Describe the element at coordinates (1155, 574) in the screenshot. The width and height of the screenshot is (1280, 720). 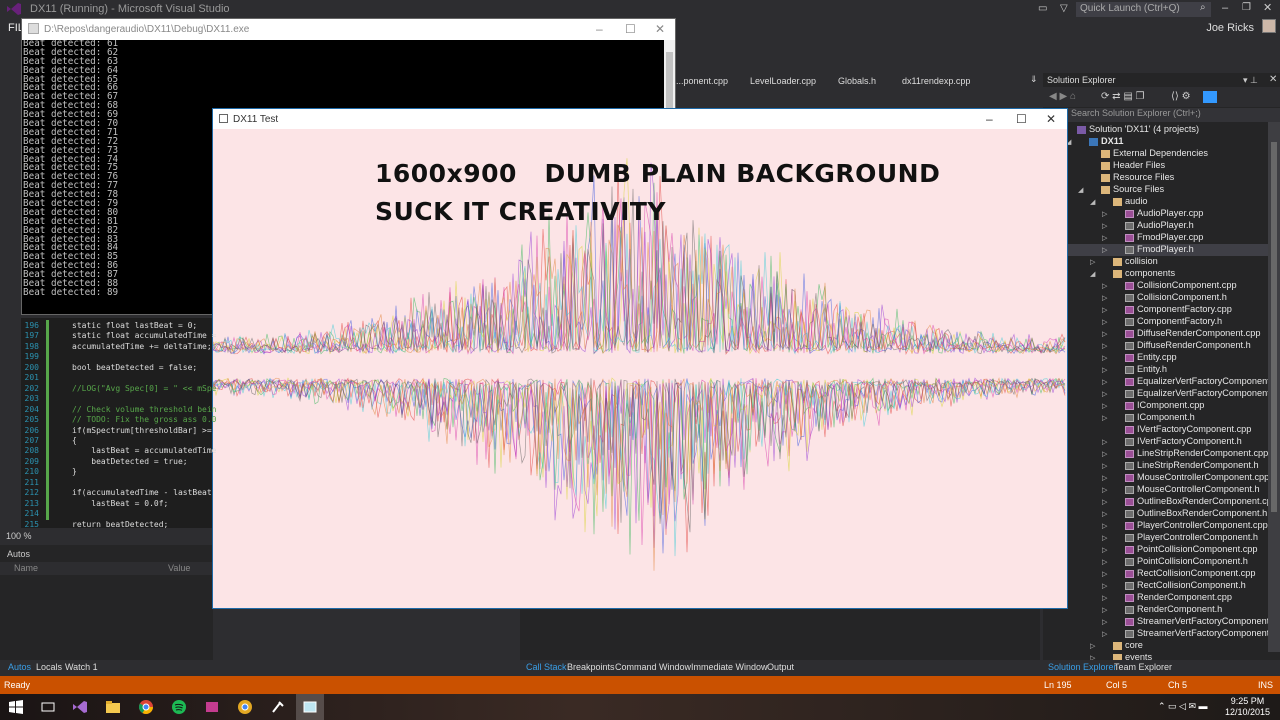
I see `solution-tree-item: ▷ RectCollisionComponent.cpp` at that location.